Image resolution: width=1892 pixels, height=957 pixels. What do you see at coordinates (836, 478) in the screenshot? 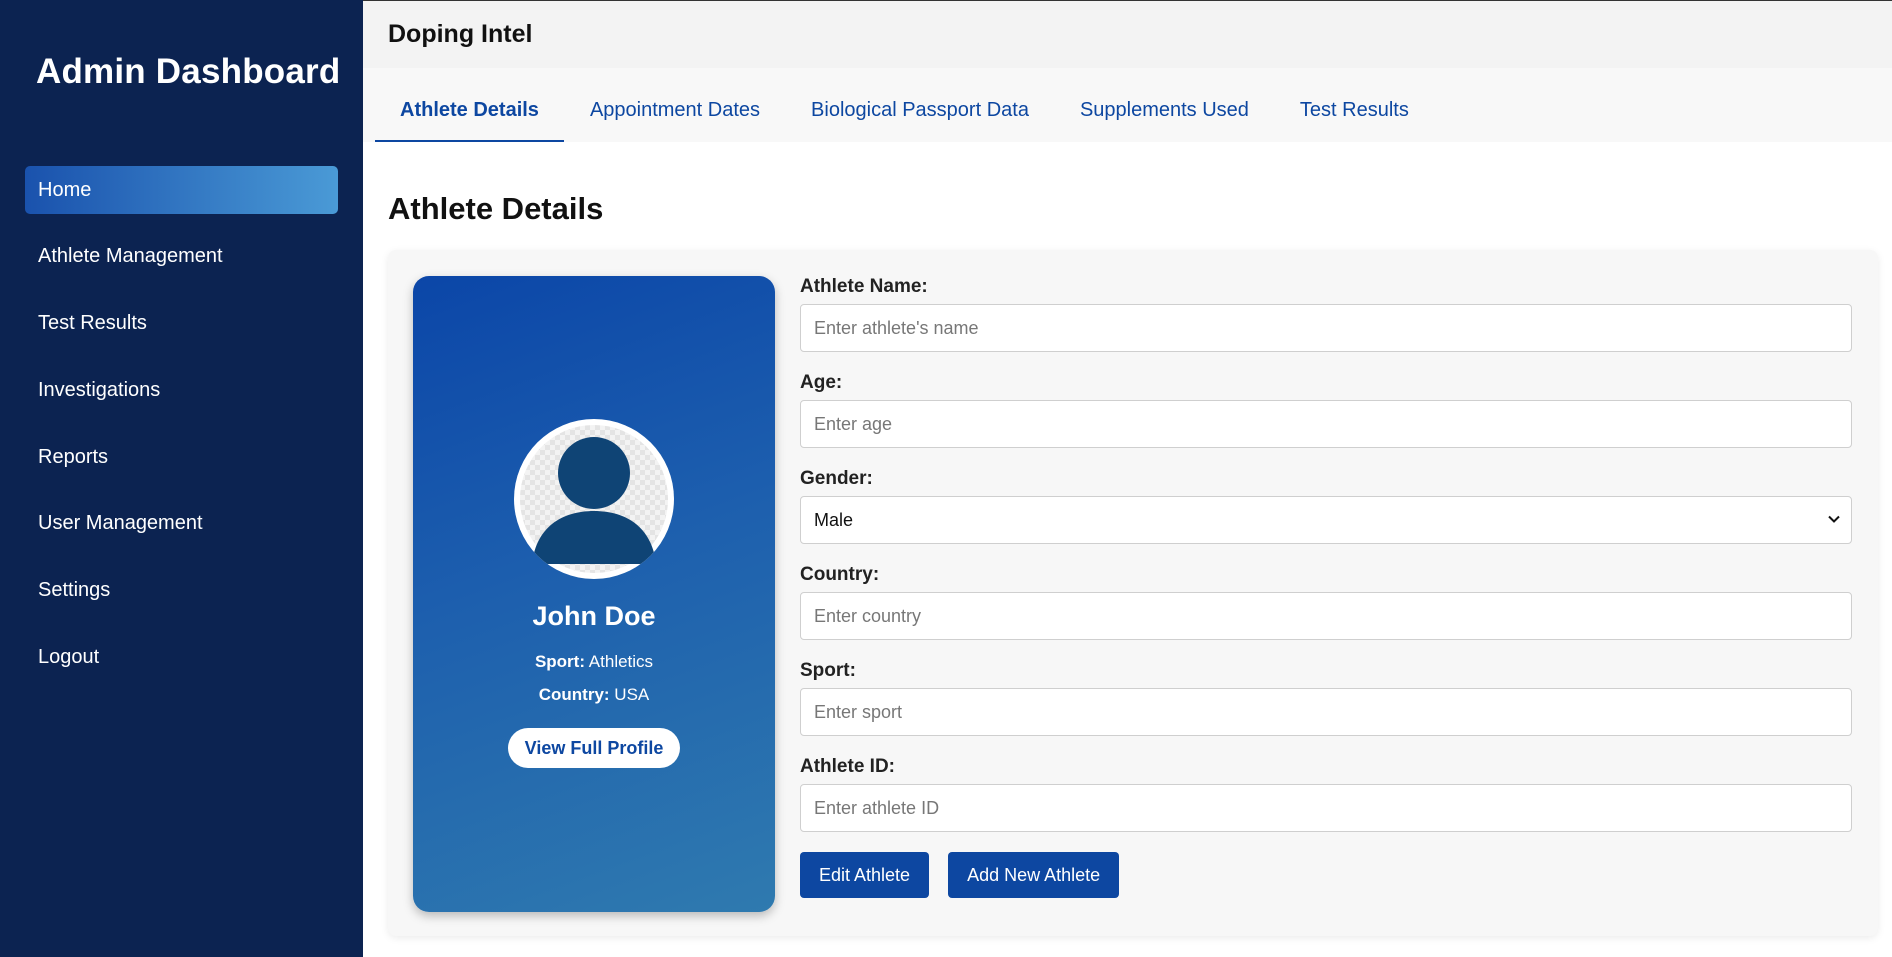
I see `gender-label: Gender:` at bounding box center [836, 478].